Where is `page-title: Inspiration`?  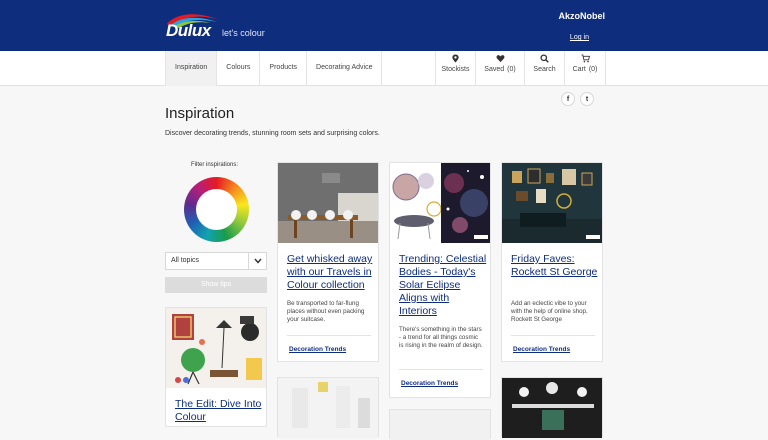
page-title: Inspiration is located at coordinates (200, 113).